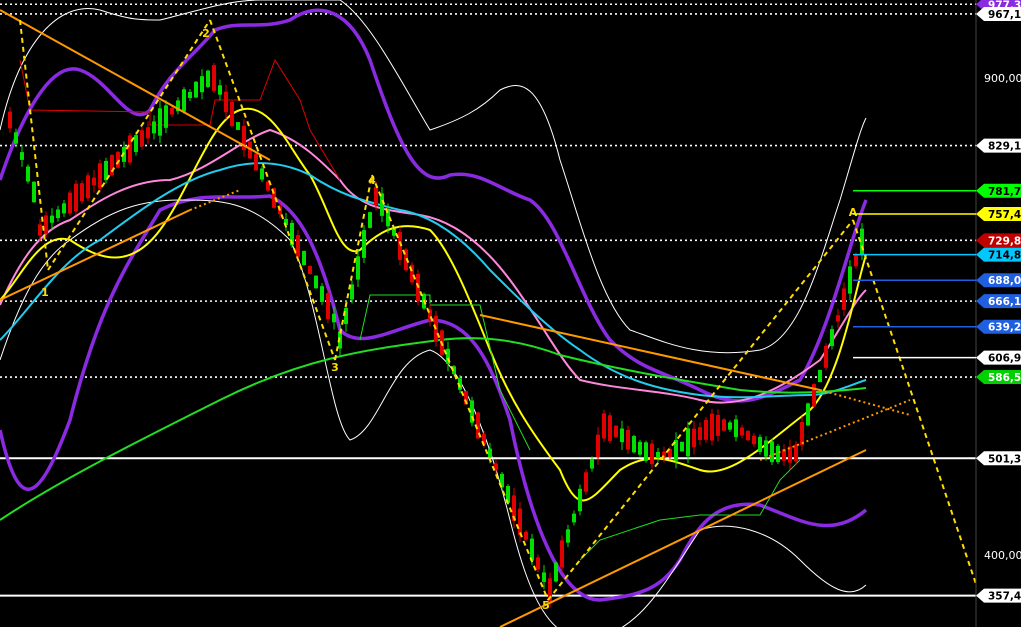 The height and width of the screenshot is (627, 1021). I want to click on price-tag-label: 688,01, so click(1004, 281).